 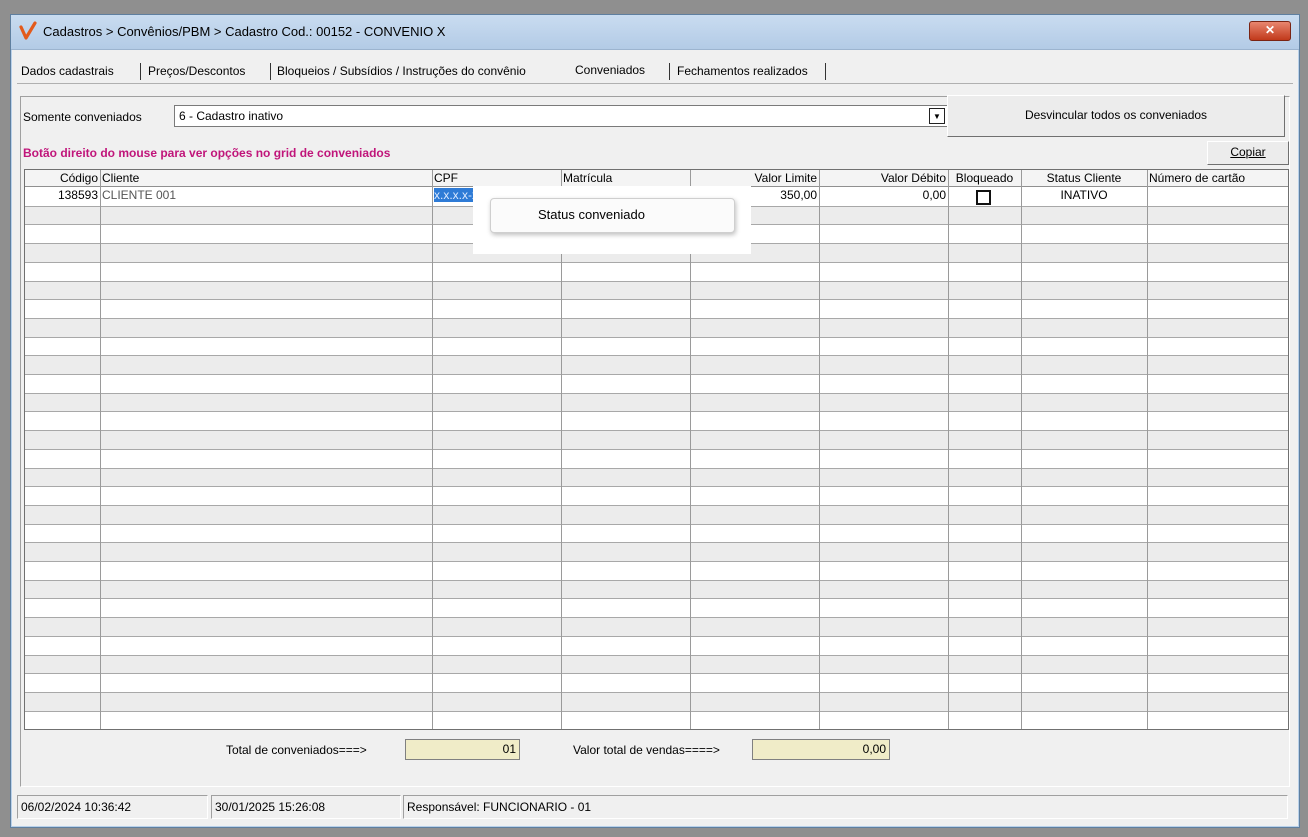 I want to click on chevron-down-icon: ▼, so click(x=937, y=116).